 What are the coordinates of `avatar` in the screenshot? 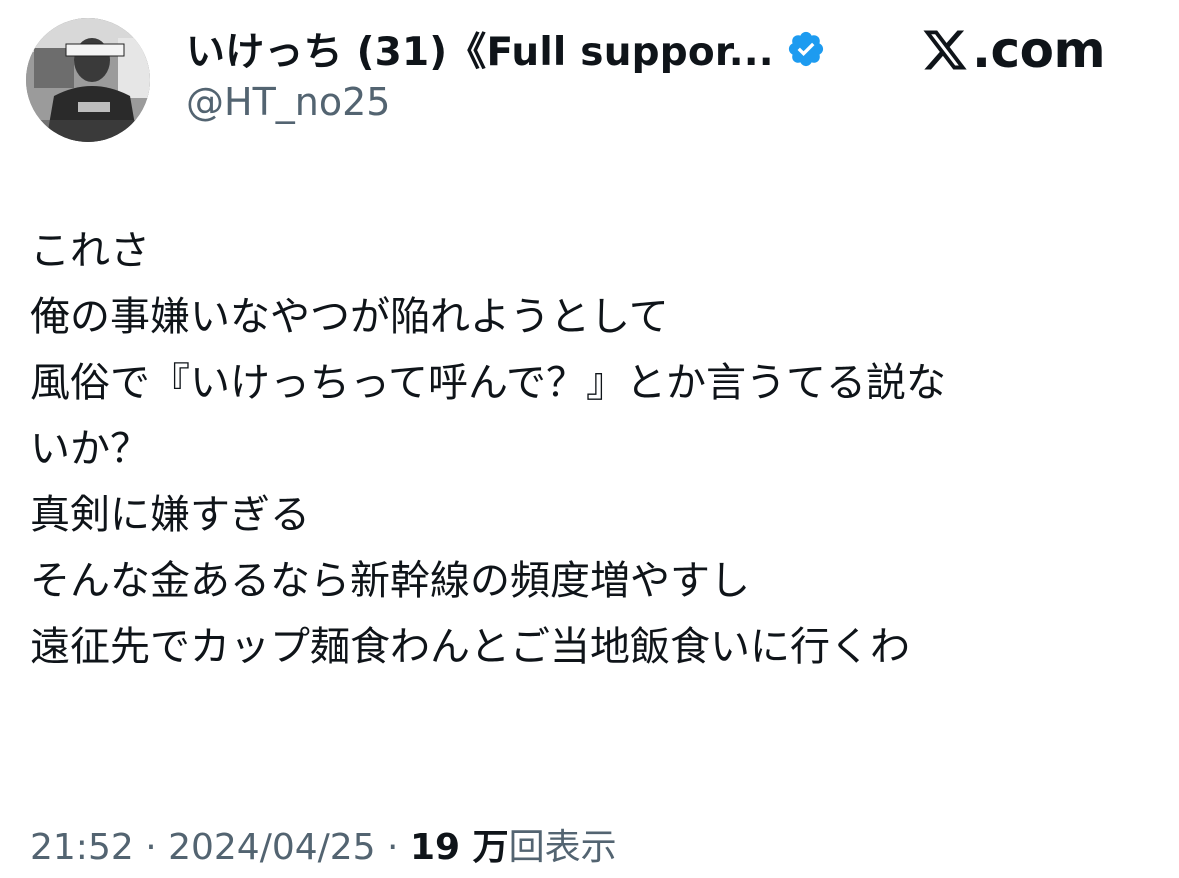 It's located at (88, 80).